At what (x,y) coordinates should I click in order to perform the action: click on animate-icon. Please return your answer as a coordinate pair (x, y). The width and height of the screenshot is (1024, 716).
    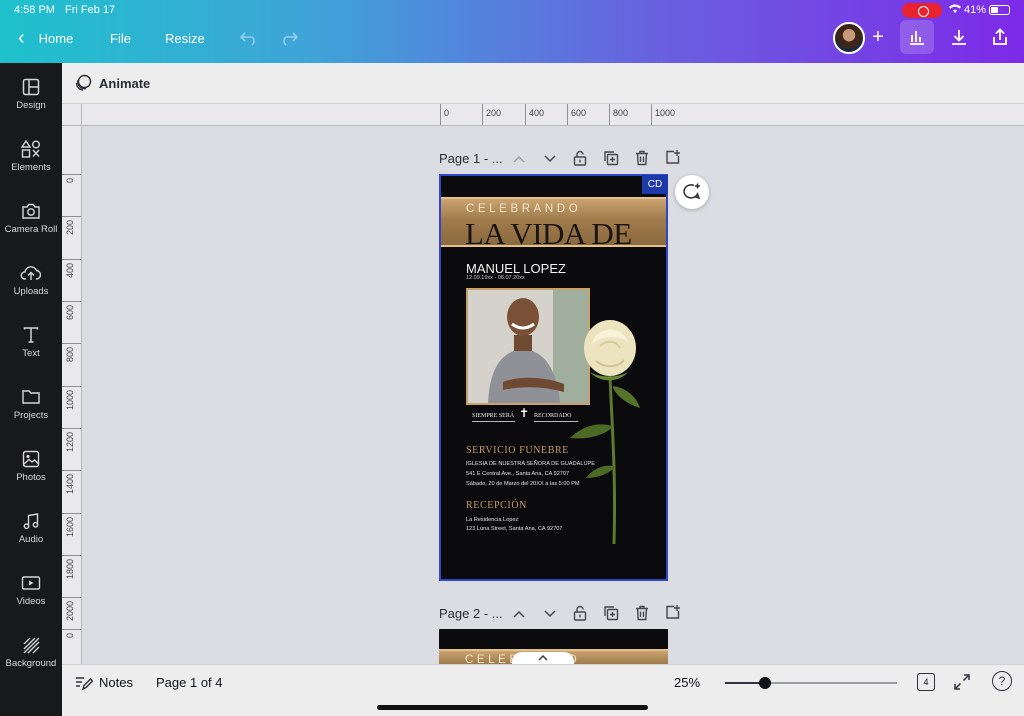
    Looking at the image, I should click on (83, 85).